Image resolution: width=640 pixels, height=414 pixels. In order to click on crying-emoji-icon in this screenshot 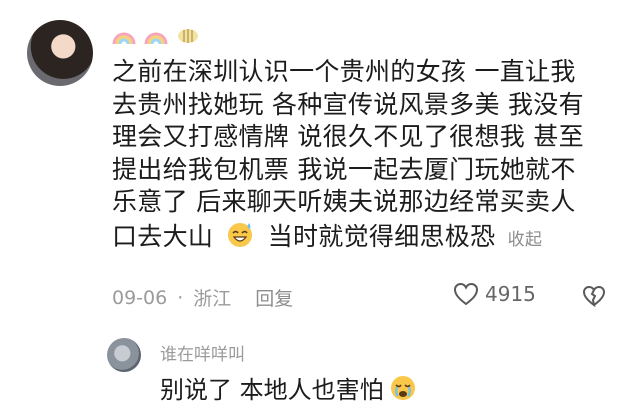, I will do `click(402, 387)`.